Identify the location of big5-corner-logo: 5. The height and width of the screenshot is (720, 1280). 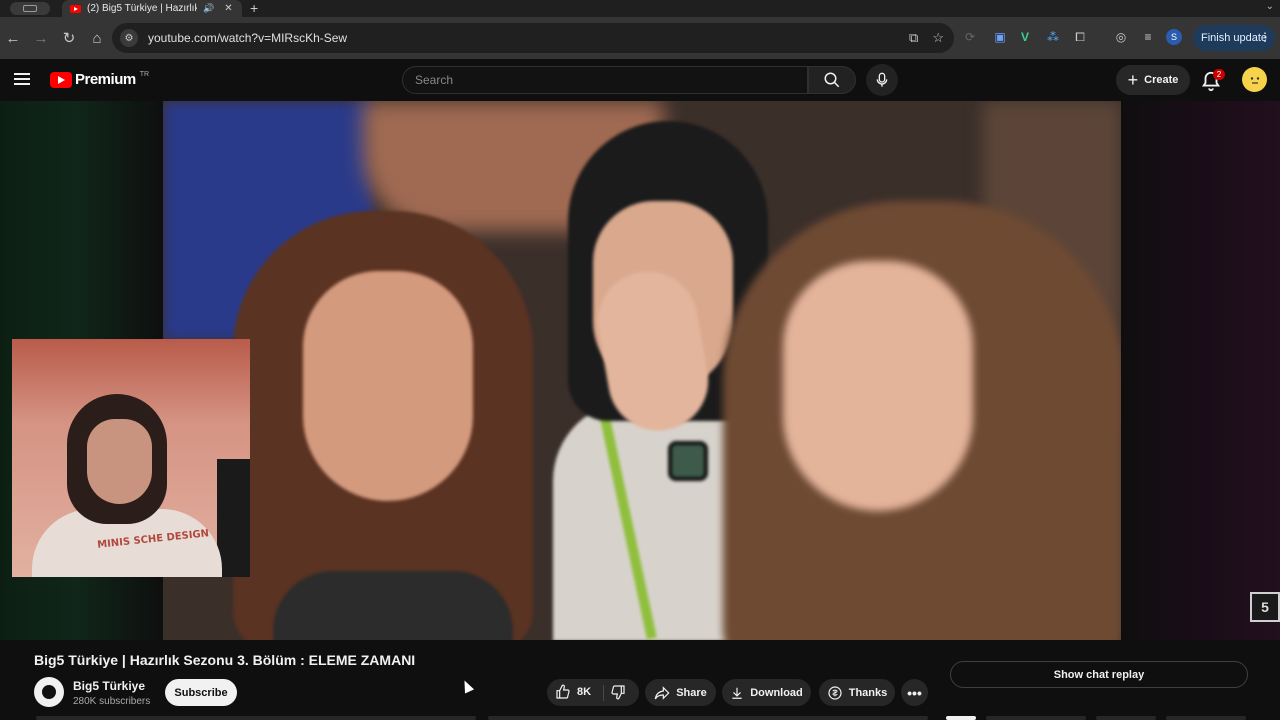
(1265, 607).